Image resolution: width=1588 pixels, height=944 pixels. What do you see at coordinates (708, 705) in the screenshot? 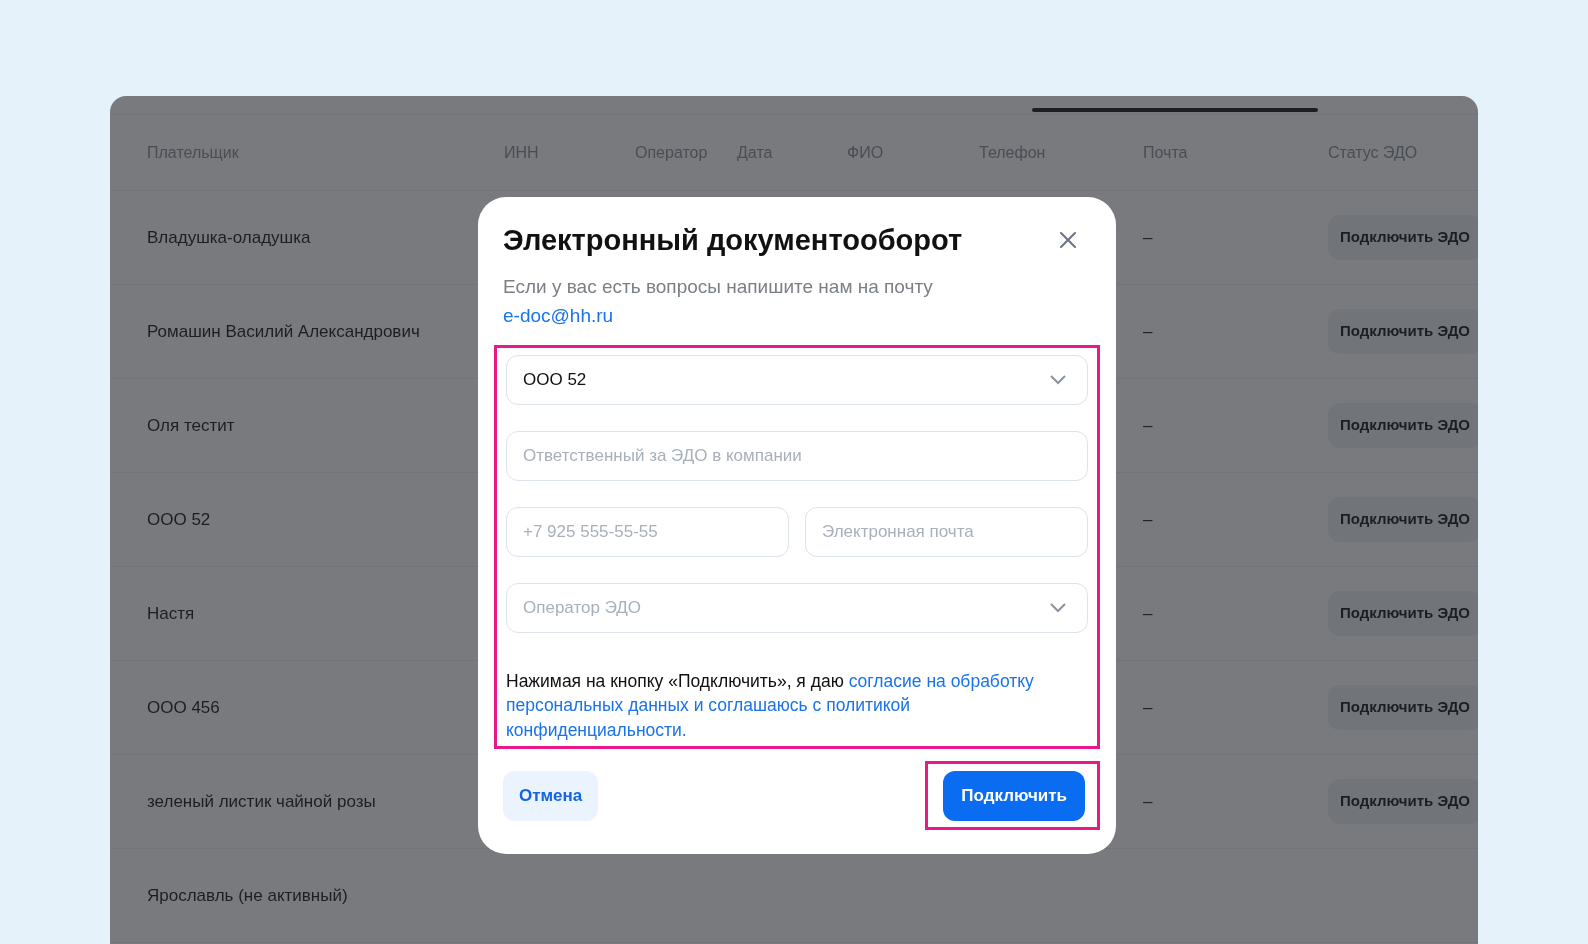
I see `privacy-link: персональных данных и соглашаюсь с политикой` at bounding box center [708, 705].